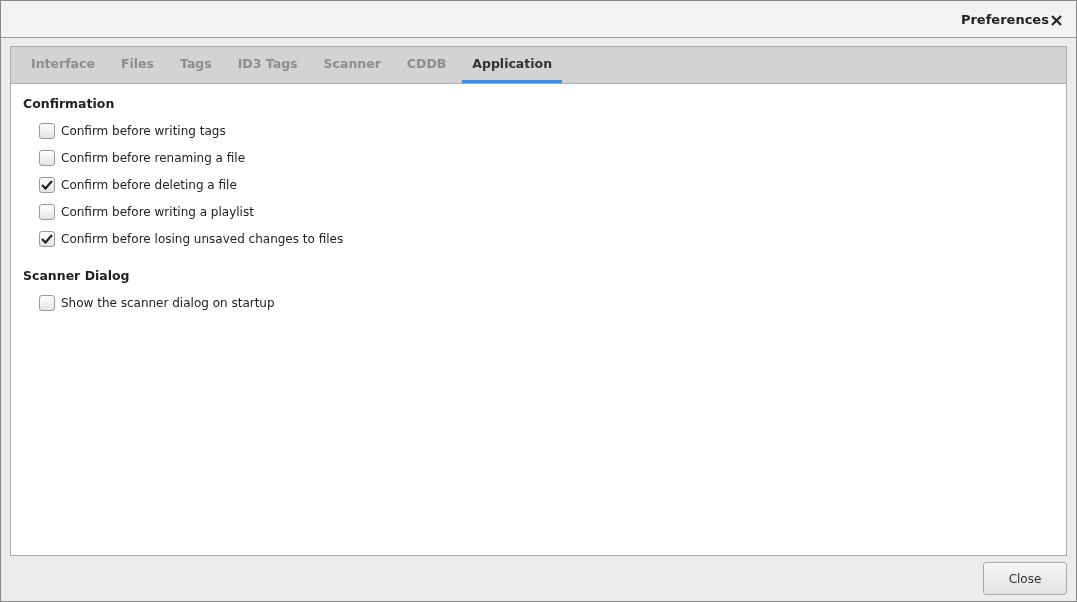 This screenshot has width=1077, height=602. I want to click on close-button: Close, so click(1025, 578).